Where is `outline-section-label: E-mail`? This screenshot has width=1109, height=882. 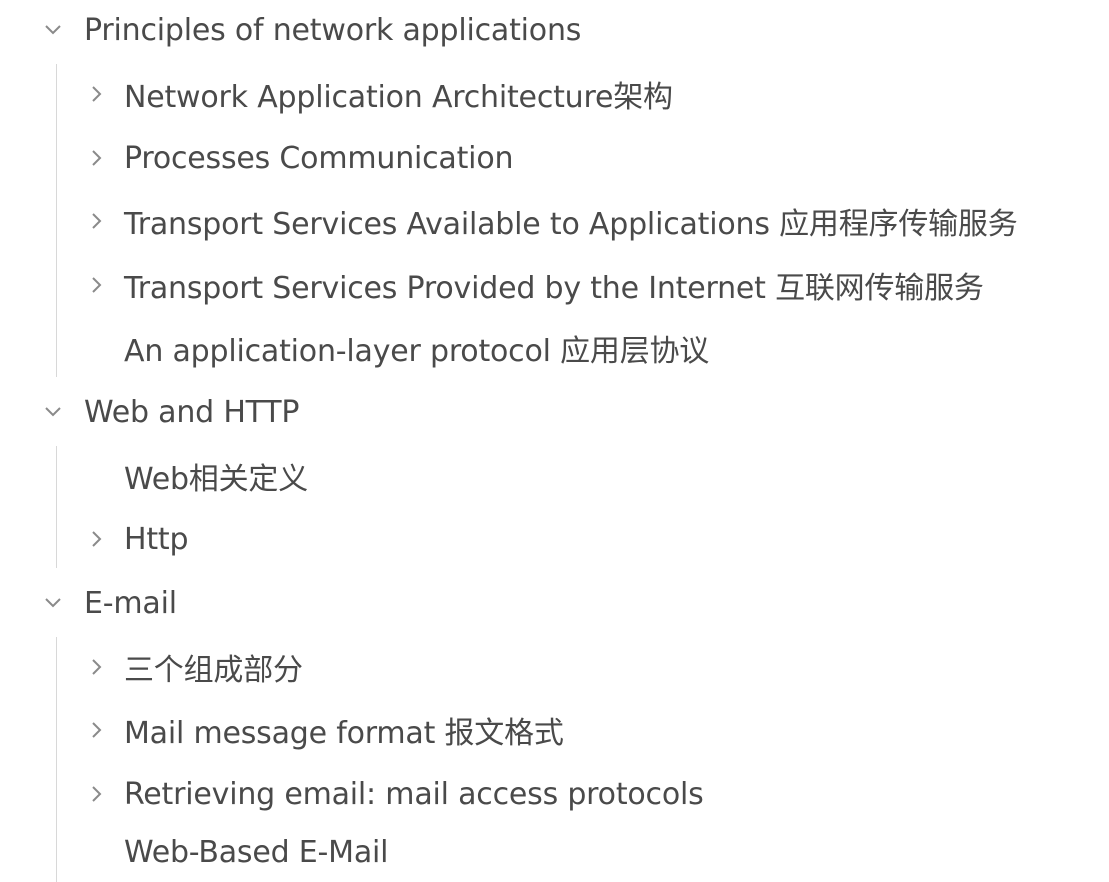
outline-section-label: E-mail is located at coordinates (130, 603).